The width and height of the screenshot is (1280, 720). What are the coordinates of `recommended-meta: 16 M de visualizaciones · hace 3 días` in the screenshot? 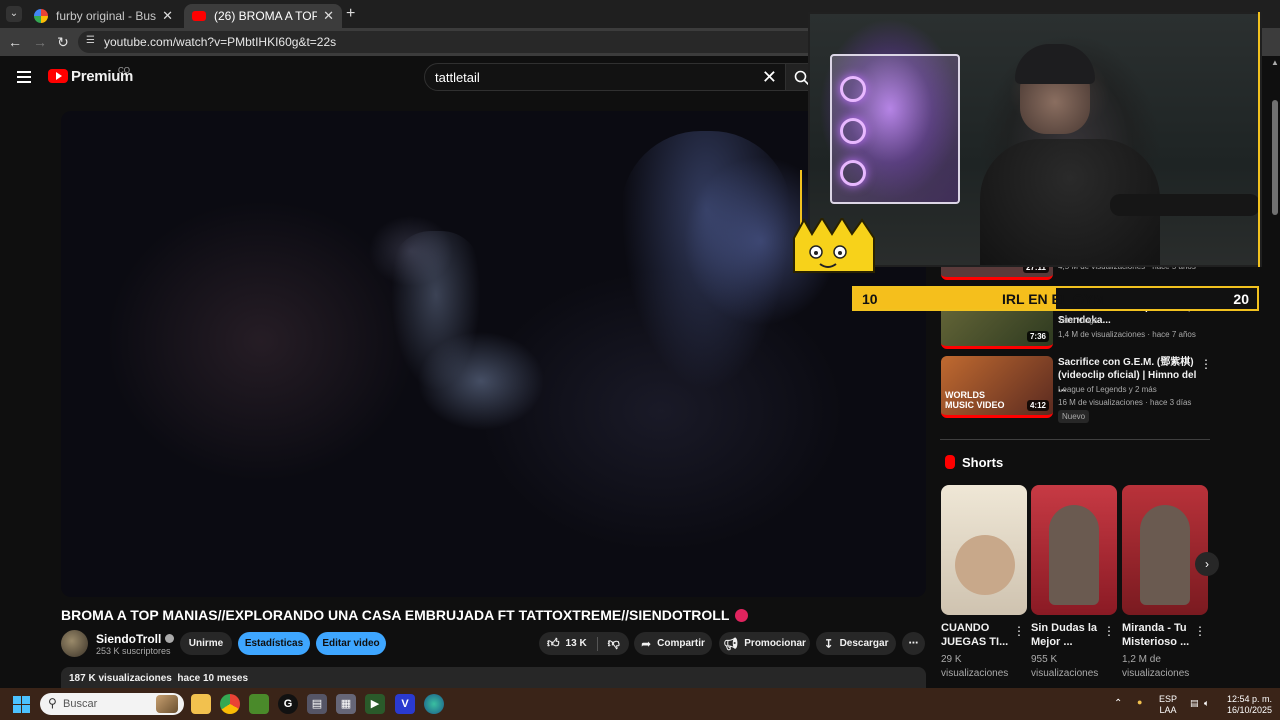 It's located at (1125, 402).